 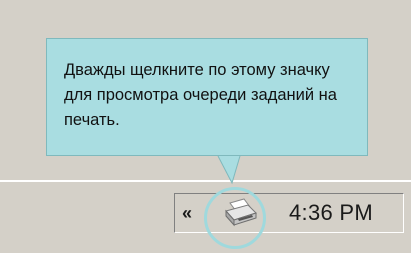 What do you see at coordinates (235, 218) in the screenshot?
I see `highlight-circle` at bounding box center [235, 218].